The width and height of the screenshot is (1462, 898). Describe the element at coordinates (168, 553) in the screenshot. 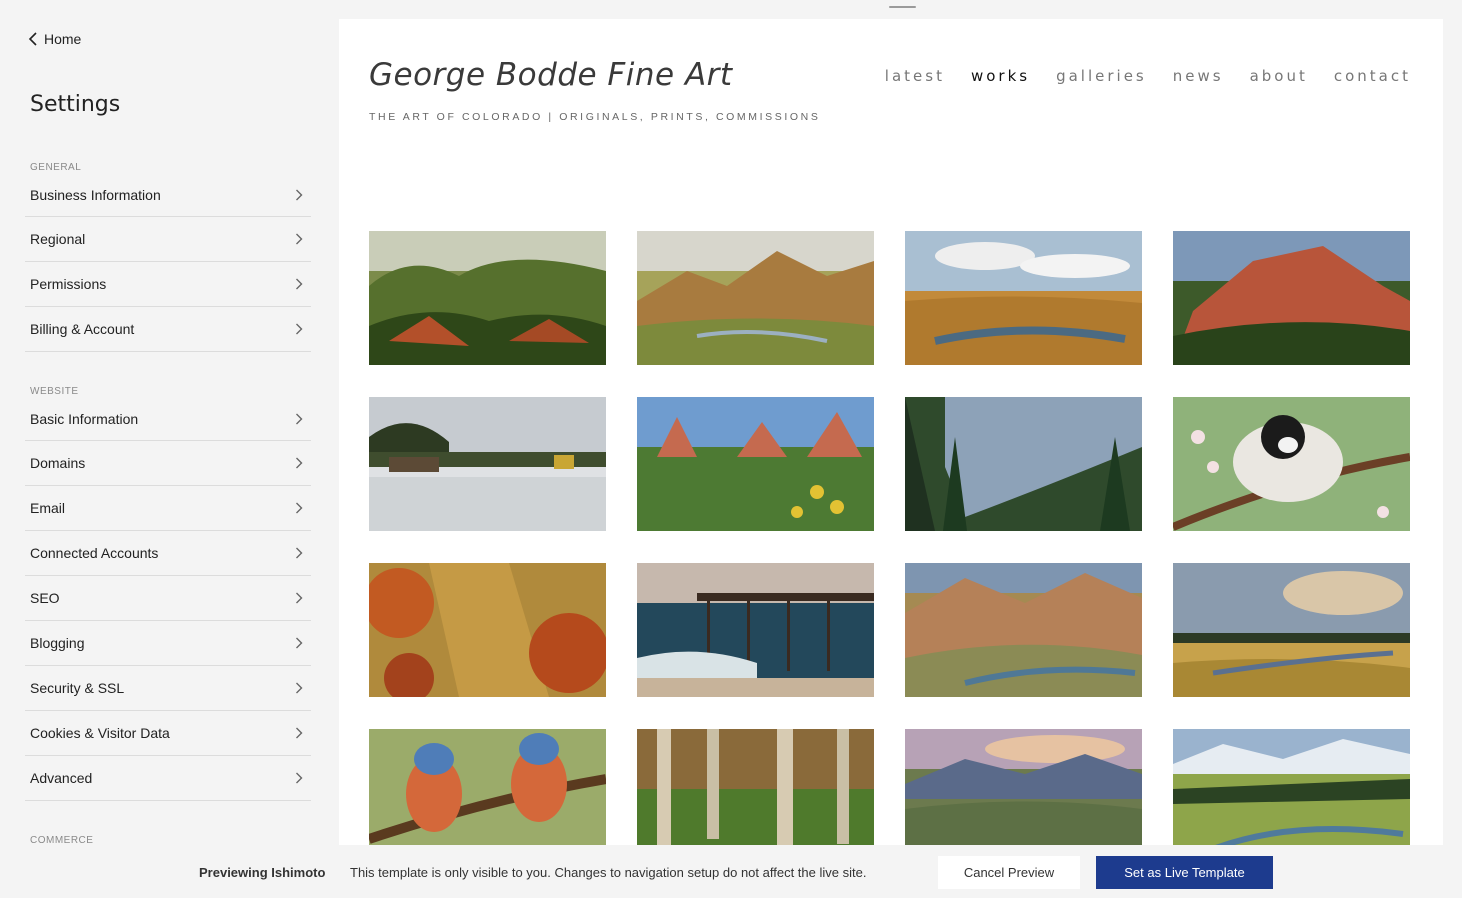

I see `sidebar-item-connected-accounts: Connected Accounts` at that location.